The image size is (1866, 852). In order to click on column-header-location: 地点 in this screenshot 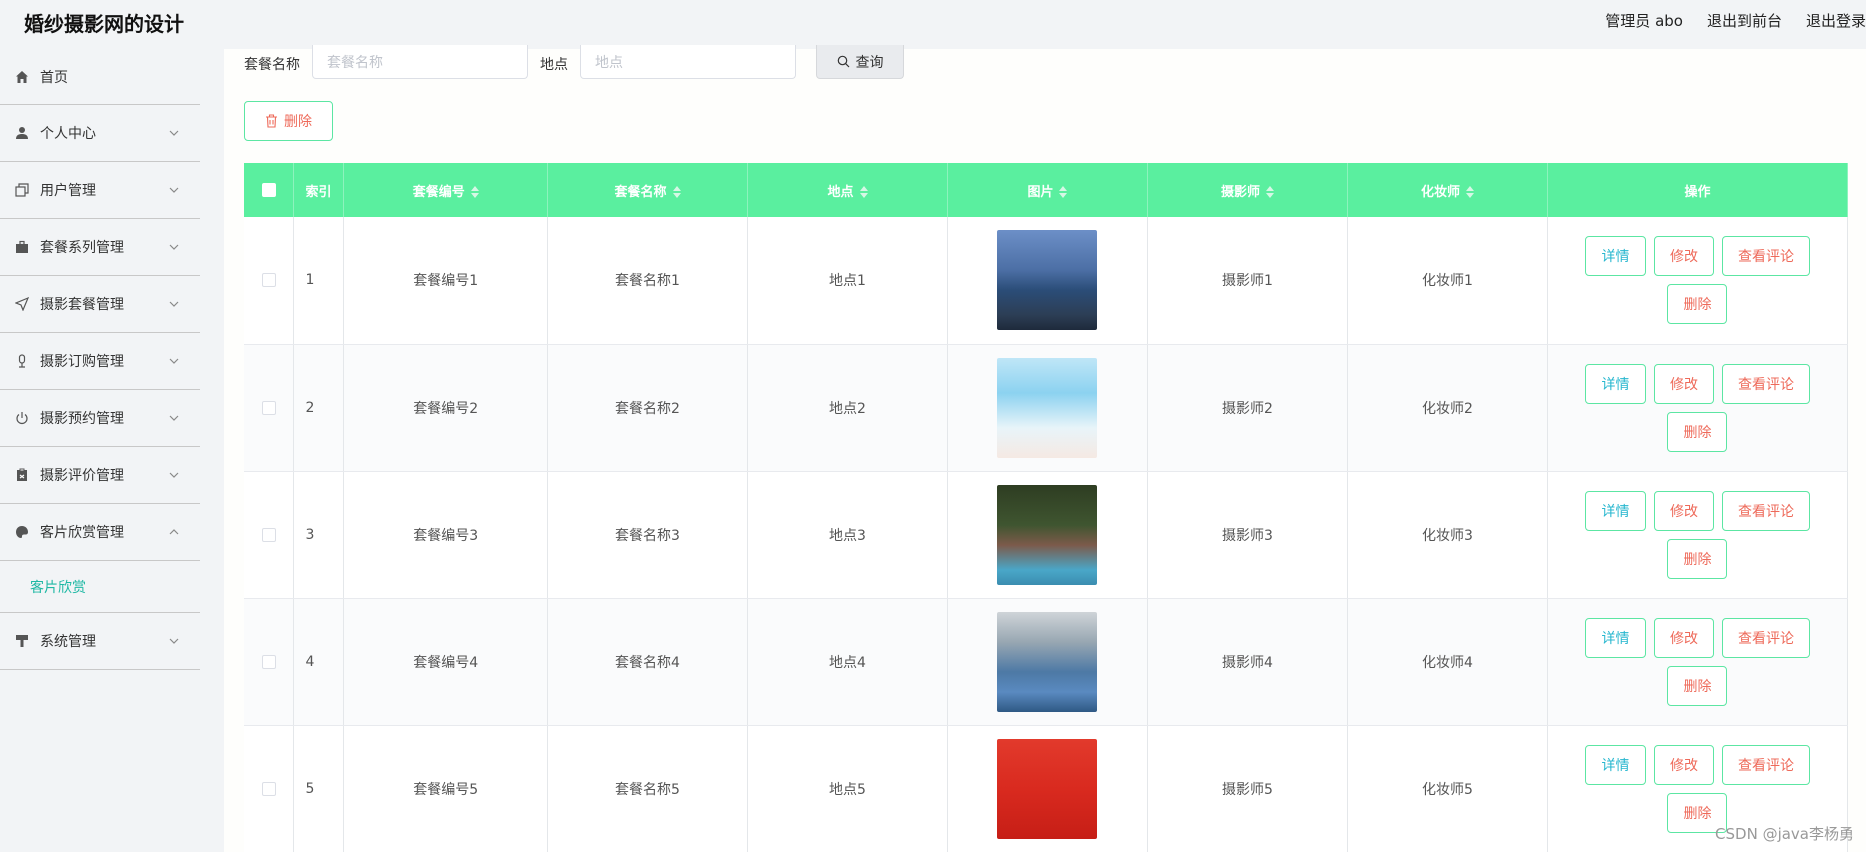, I will do `click(847, 190)`.